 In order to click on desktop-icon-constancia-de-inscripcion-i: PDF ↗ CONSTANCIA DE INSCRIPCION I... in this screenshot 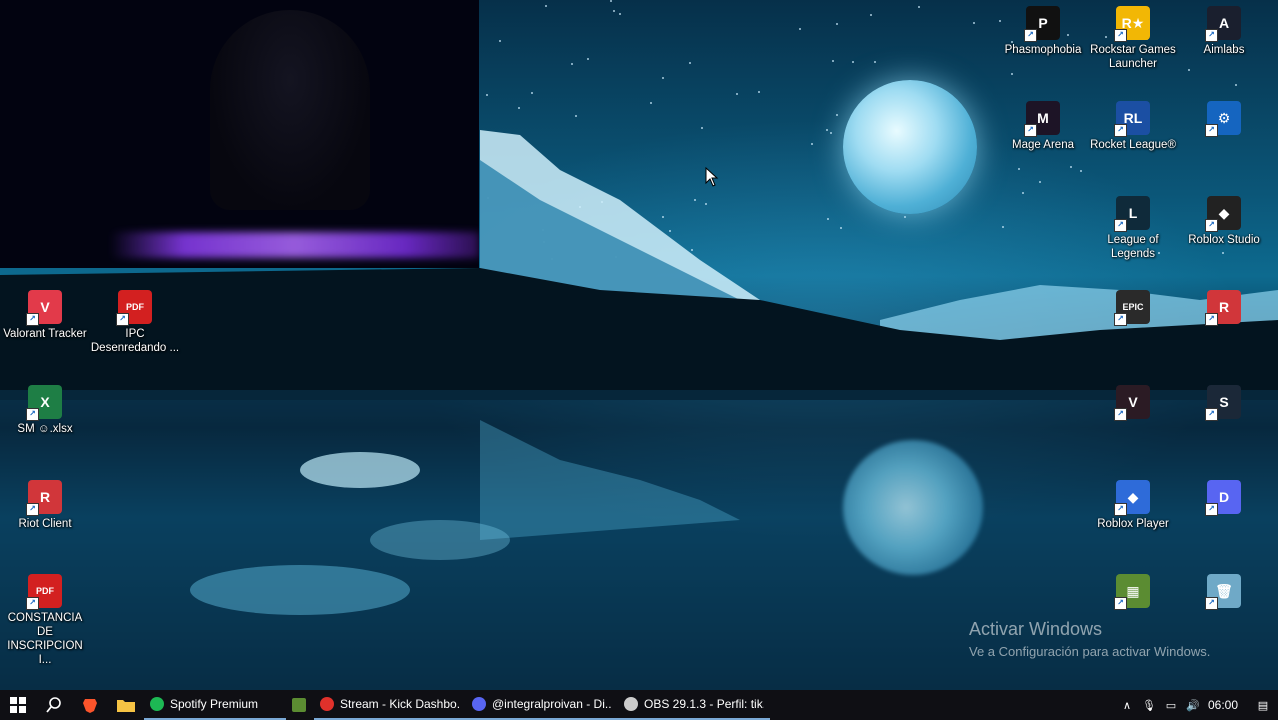, I will do `click(45, 620)`.